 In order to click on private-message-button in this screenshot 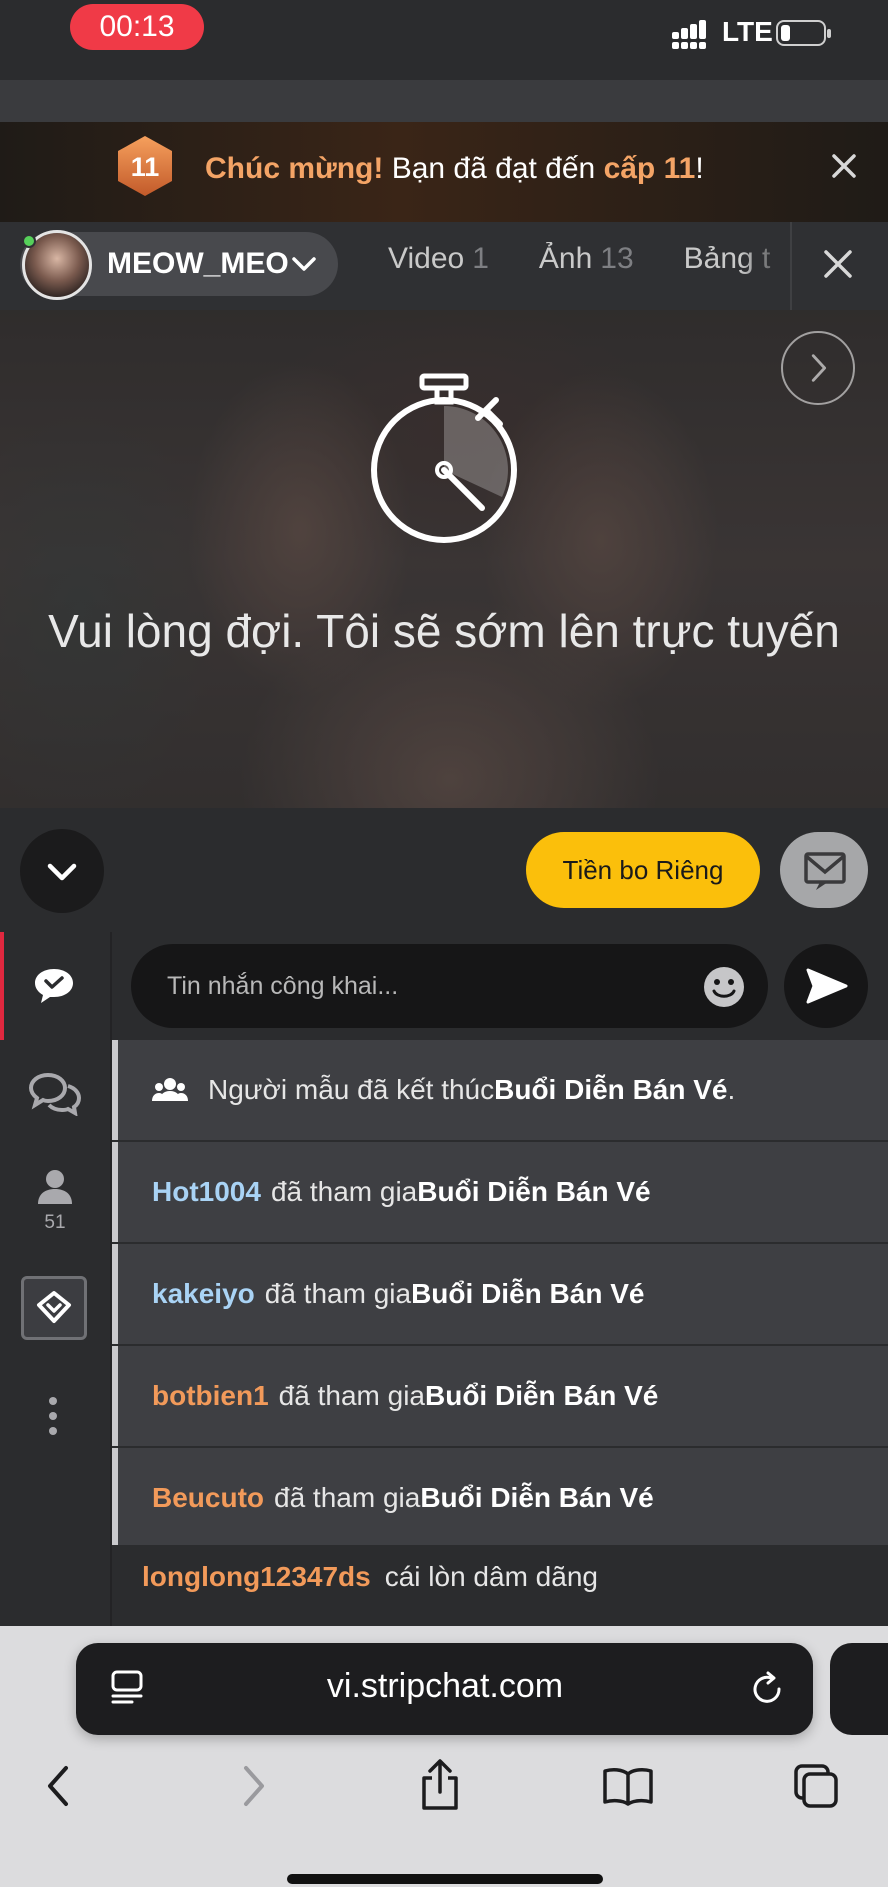, I will do `click(824, 870)`.